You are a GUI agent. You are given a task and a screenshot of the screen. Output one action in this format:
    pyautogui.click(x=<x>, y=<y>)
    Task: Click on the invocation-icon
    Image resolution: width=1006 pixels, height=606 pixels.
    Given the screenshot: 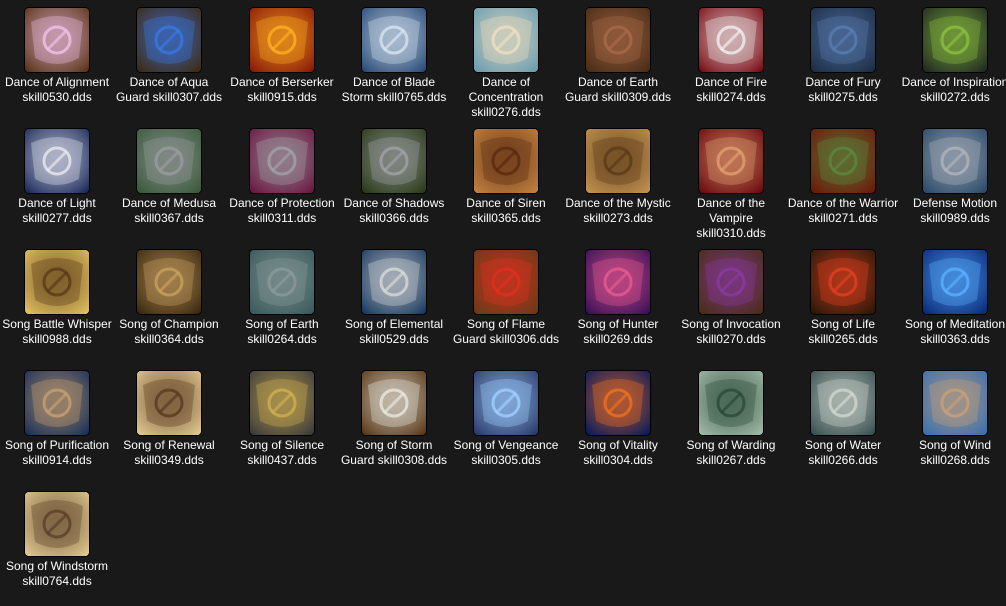 What is the action you would take?
    pyautogui.click(x=731, y=282)
    